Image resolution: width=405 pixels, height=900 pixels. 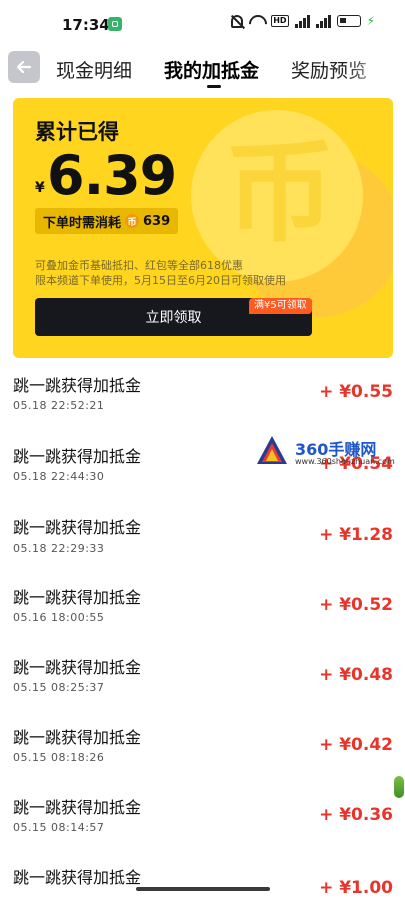 What do you see at coordinates (280, 21) in the screenshot?
I see `hd-icon: HD` at bounding box center [280, 21].